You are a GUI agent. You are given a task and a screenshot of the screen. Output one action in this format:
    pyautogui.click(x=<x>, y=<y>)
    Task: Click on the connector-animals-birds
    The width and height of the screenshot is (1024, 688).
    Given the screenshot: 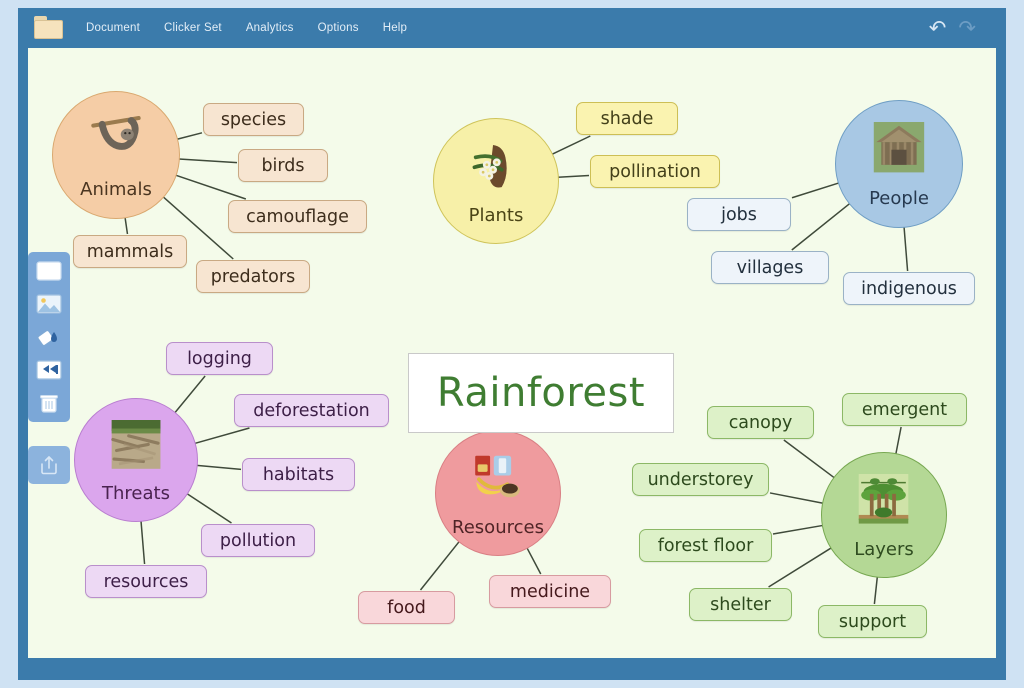 What is the action you would take?
    pyautogui.click(x=208, y=161)
    